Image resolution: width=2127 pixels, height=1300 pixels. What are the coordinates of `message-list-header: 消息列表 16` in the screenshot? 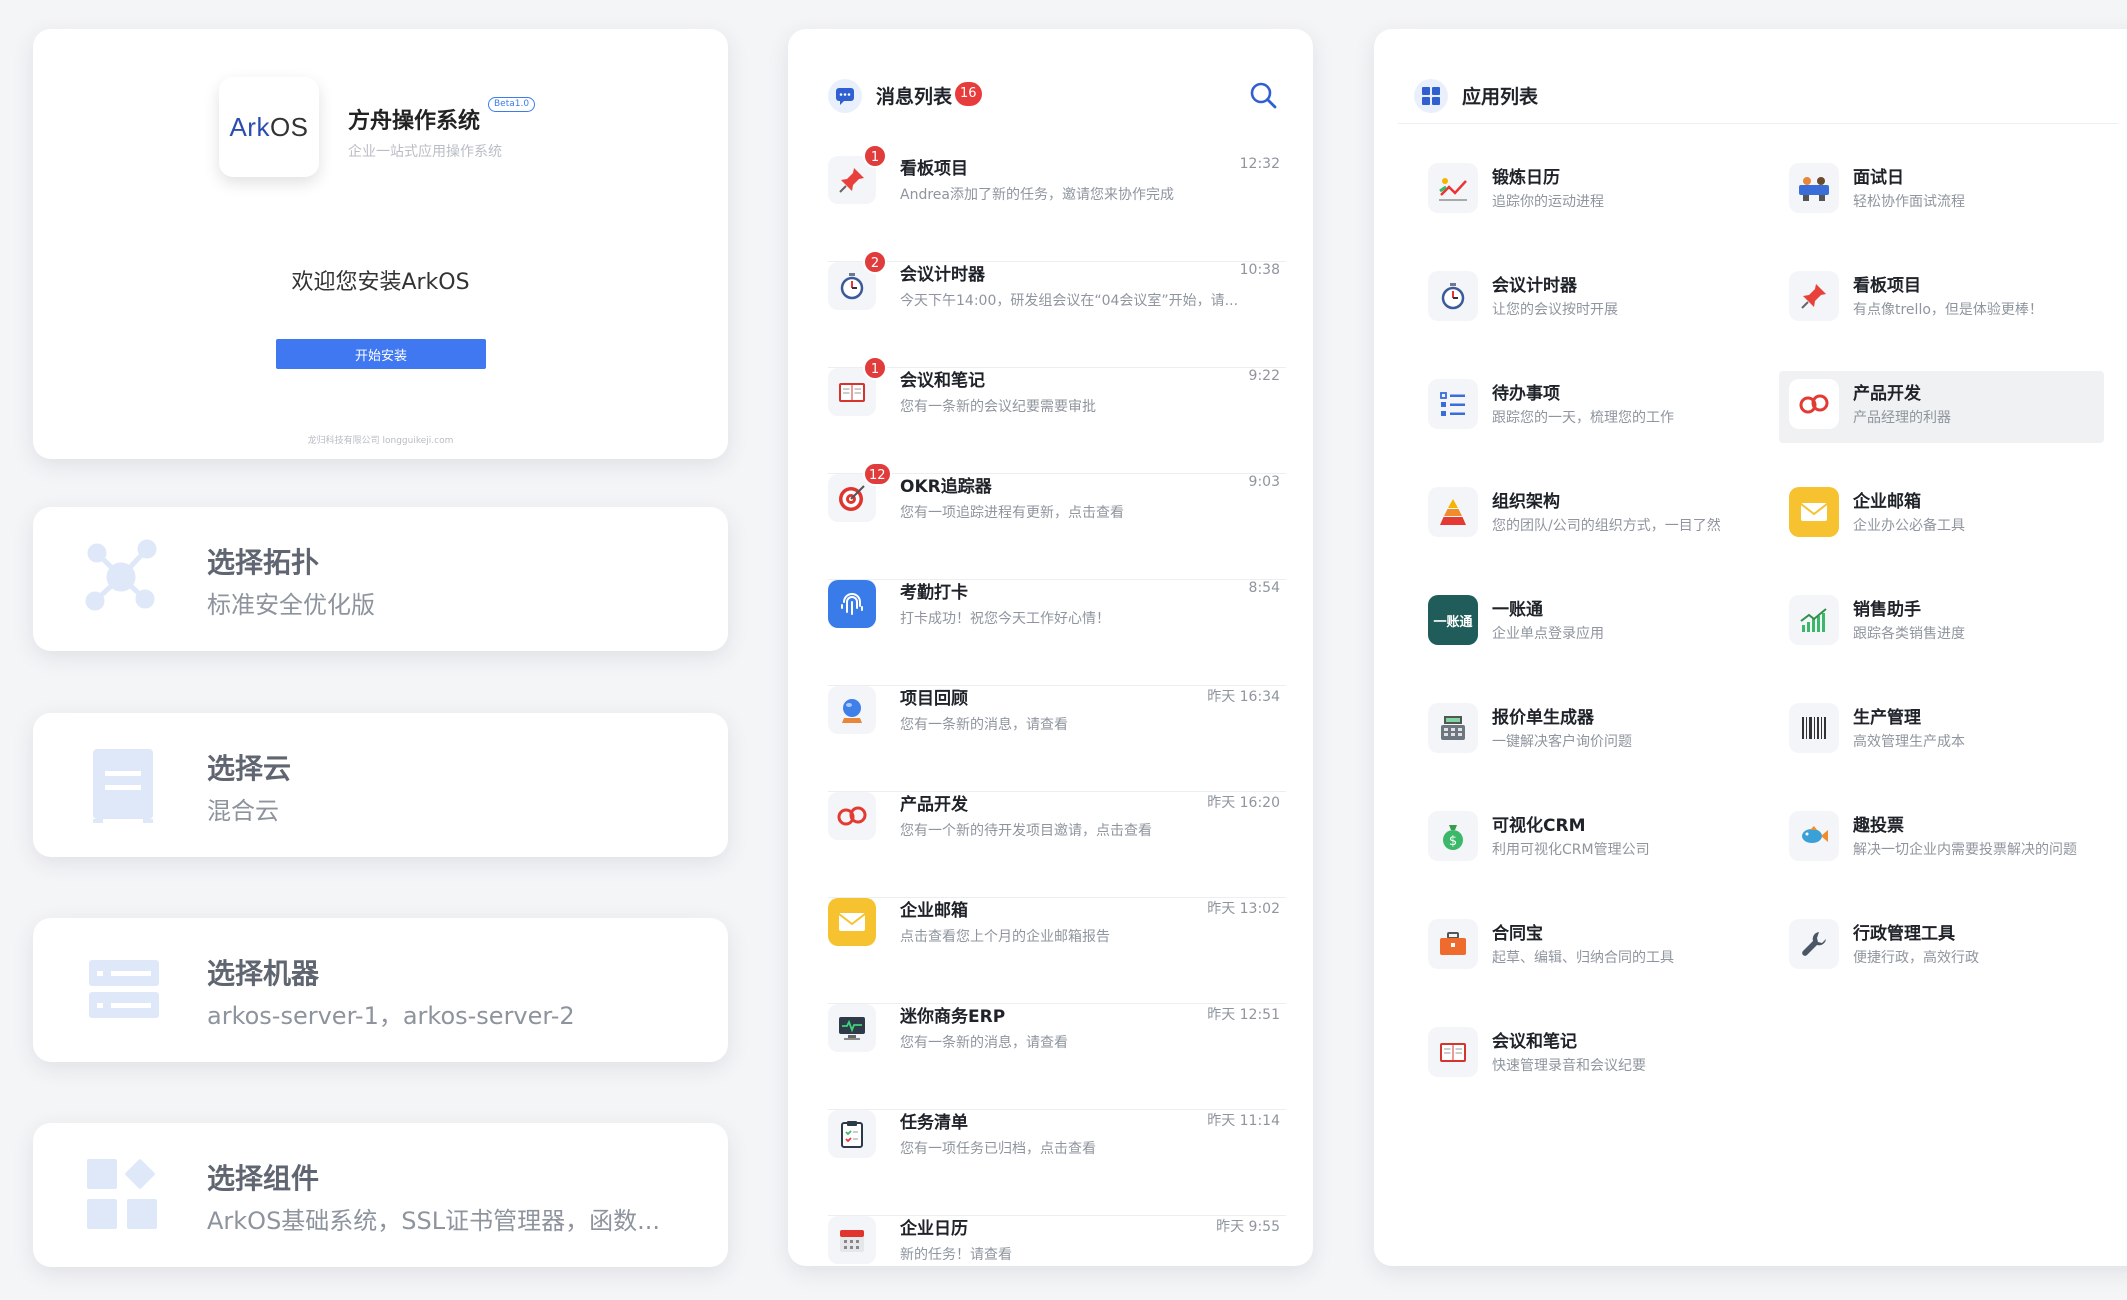 It's located at (1050, 78).